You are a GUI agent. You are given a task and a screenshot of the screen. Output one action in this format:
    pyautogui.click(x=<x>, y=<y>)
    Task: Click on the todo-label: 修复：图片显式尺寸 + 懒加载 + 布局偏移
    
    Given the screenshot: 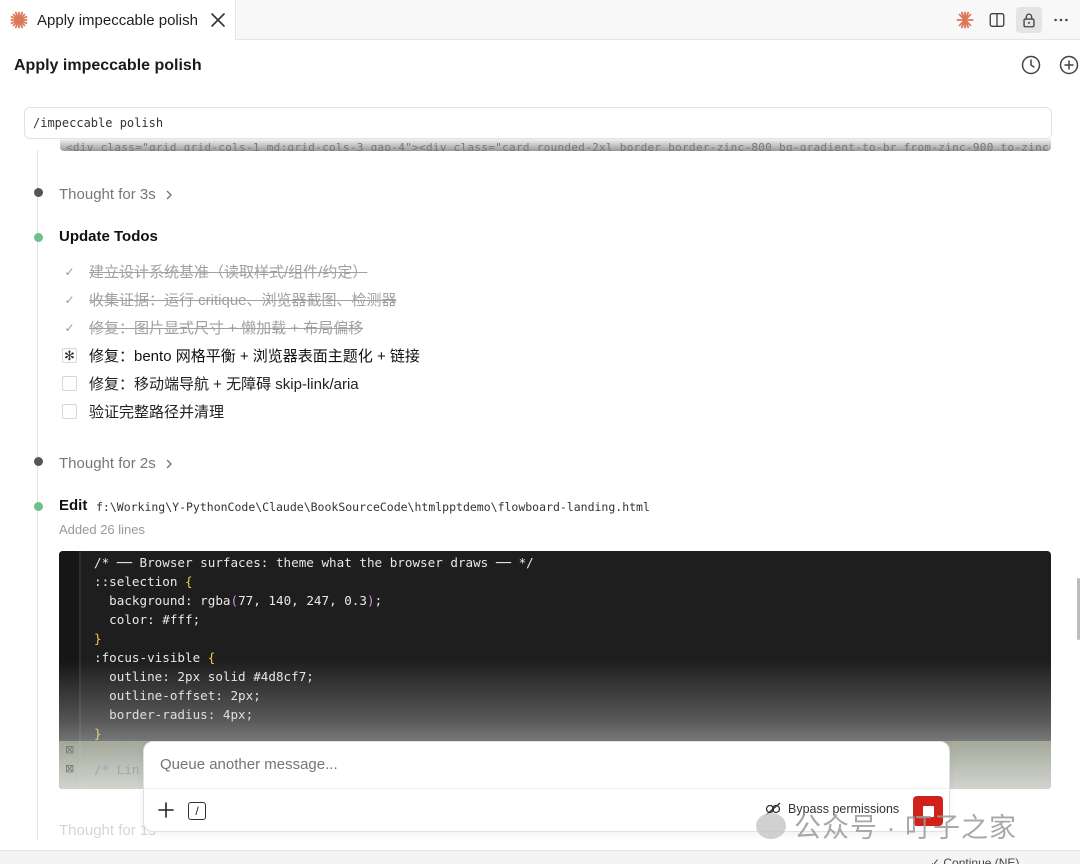 What is the action you would take?
    pyautogui.click(x=226, y=328)
    